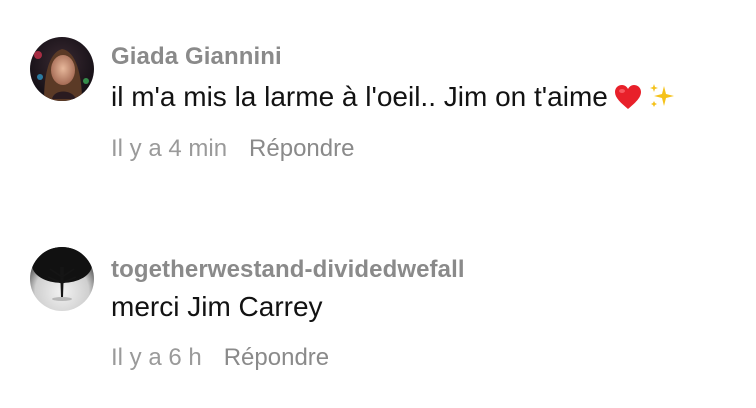 This screenshot has width=756, height=408. Describe the element at coordinates (156, 357) in the screenshot. I see `comment-time: Il y a 6 h` at that location.